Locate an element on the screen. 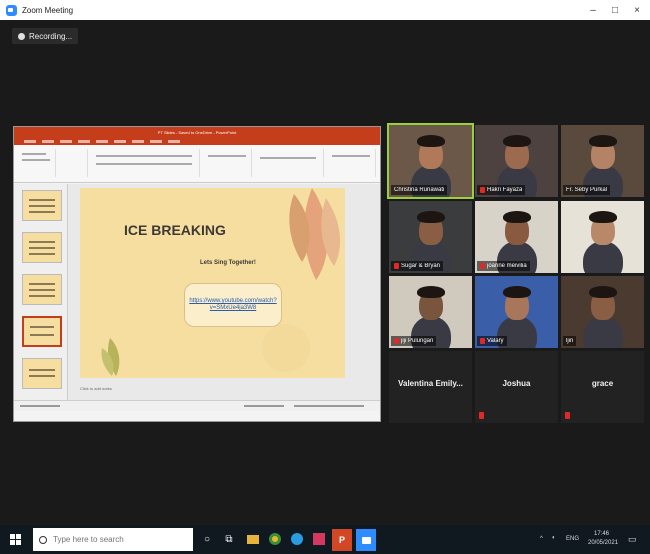  participant-name-tag: Christina Ruriawati is located at coordinates (419, 190).